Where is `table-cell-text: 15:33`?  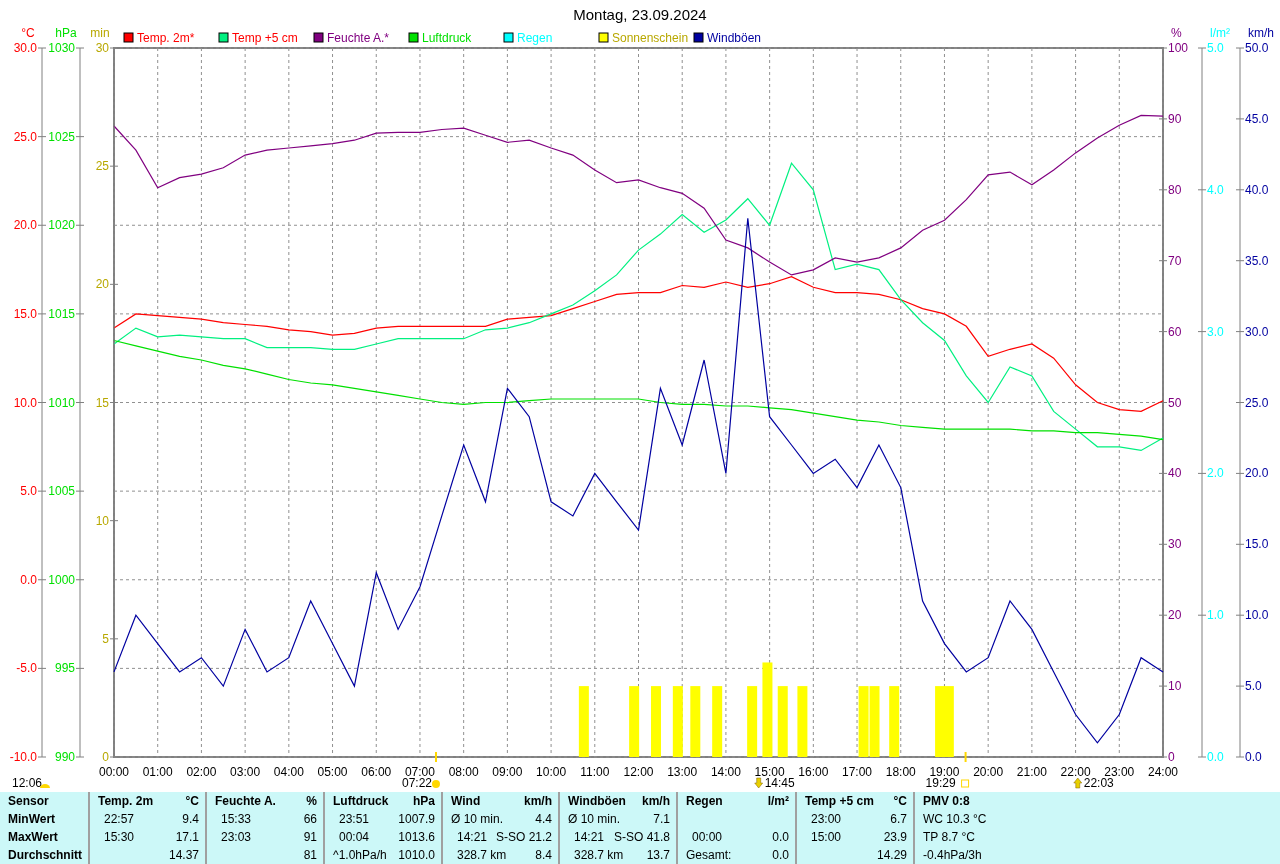
table-cell-text: 15:33 is located at coordinates (236, 819).